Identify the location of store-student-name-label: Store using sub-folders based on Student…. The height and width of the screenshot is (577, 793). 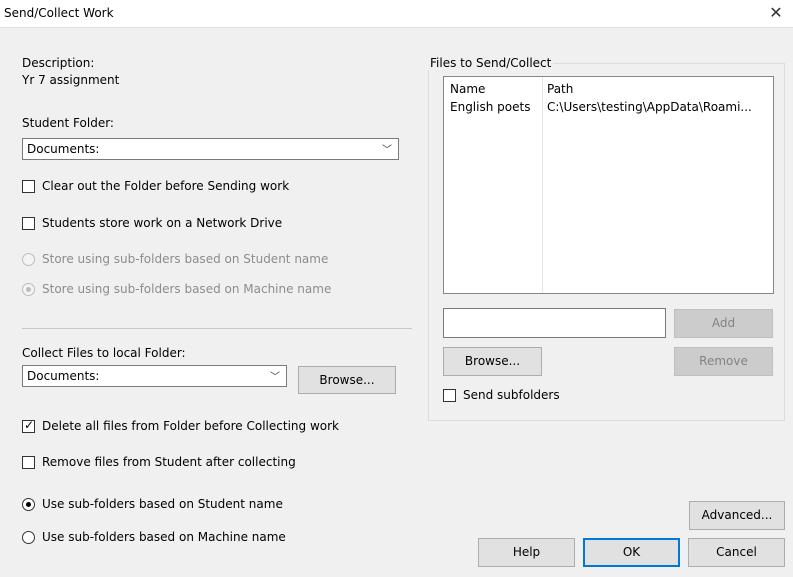
(185, 259).